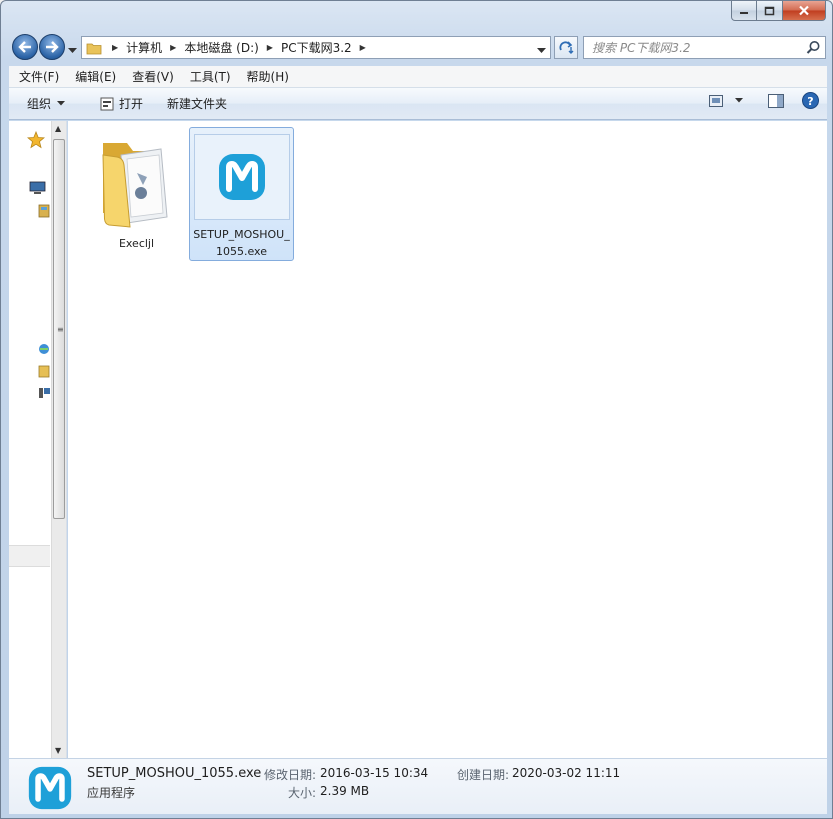  I want to click on new-folder-button: 新建文件夹, so click(197, 104).